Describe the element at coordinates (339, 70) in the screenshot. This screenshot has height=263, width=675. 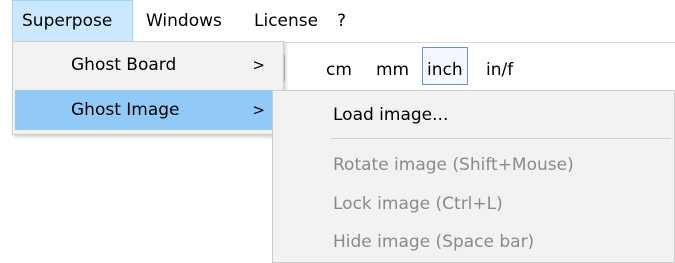
I see `unit-cm-button: cm` at that location.